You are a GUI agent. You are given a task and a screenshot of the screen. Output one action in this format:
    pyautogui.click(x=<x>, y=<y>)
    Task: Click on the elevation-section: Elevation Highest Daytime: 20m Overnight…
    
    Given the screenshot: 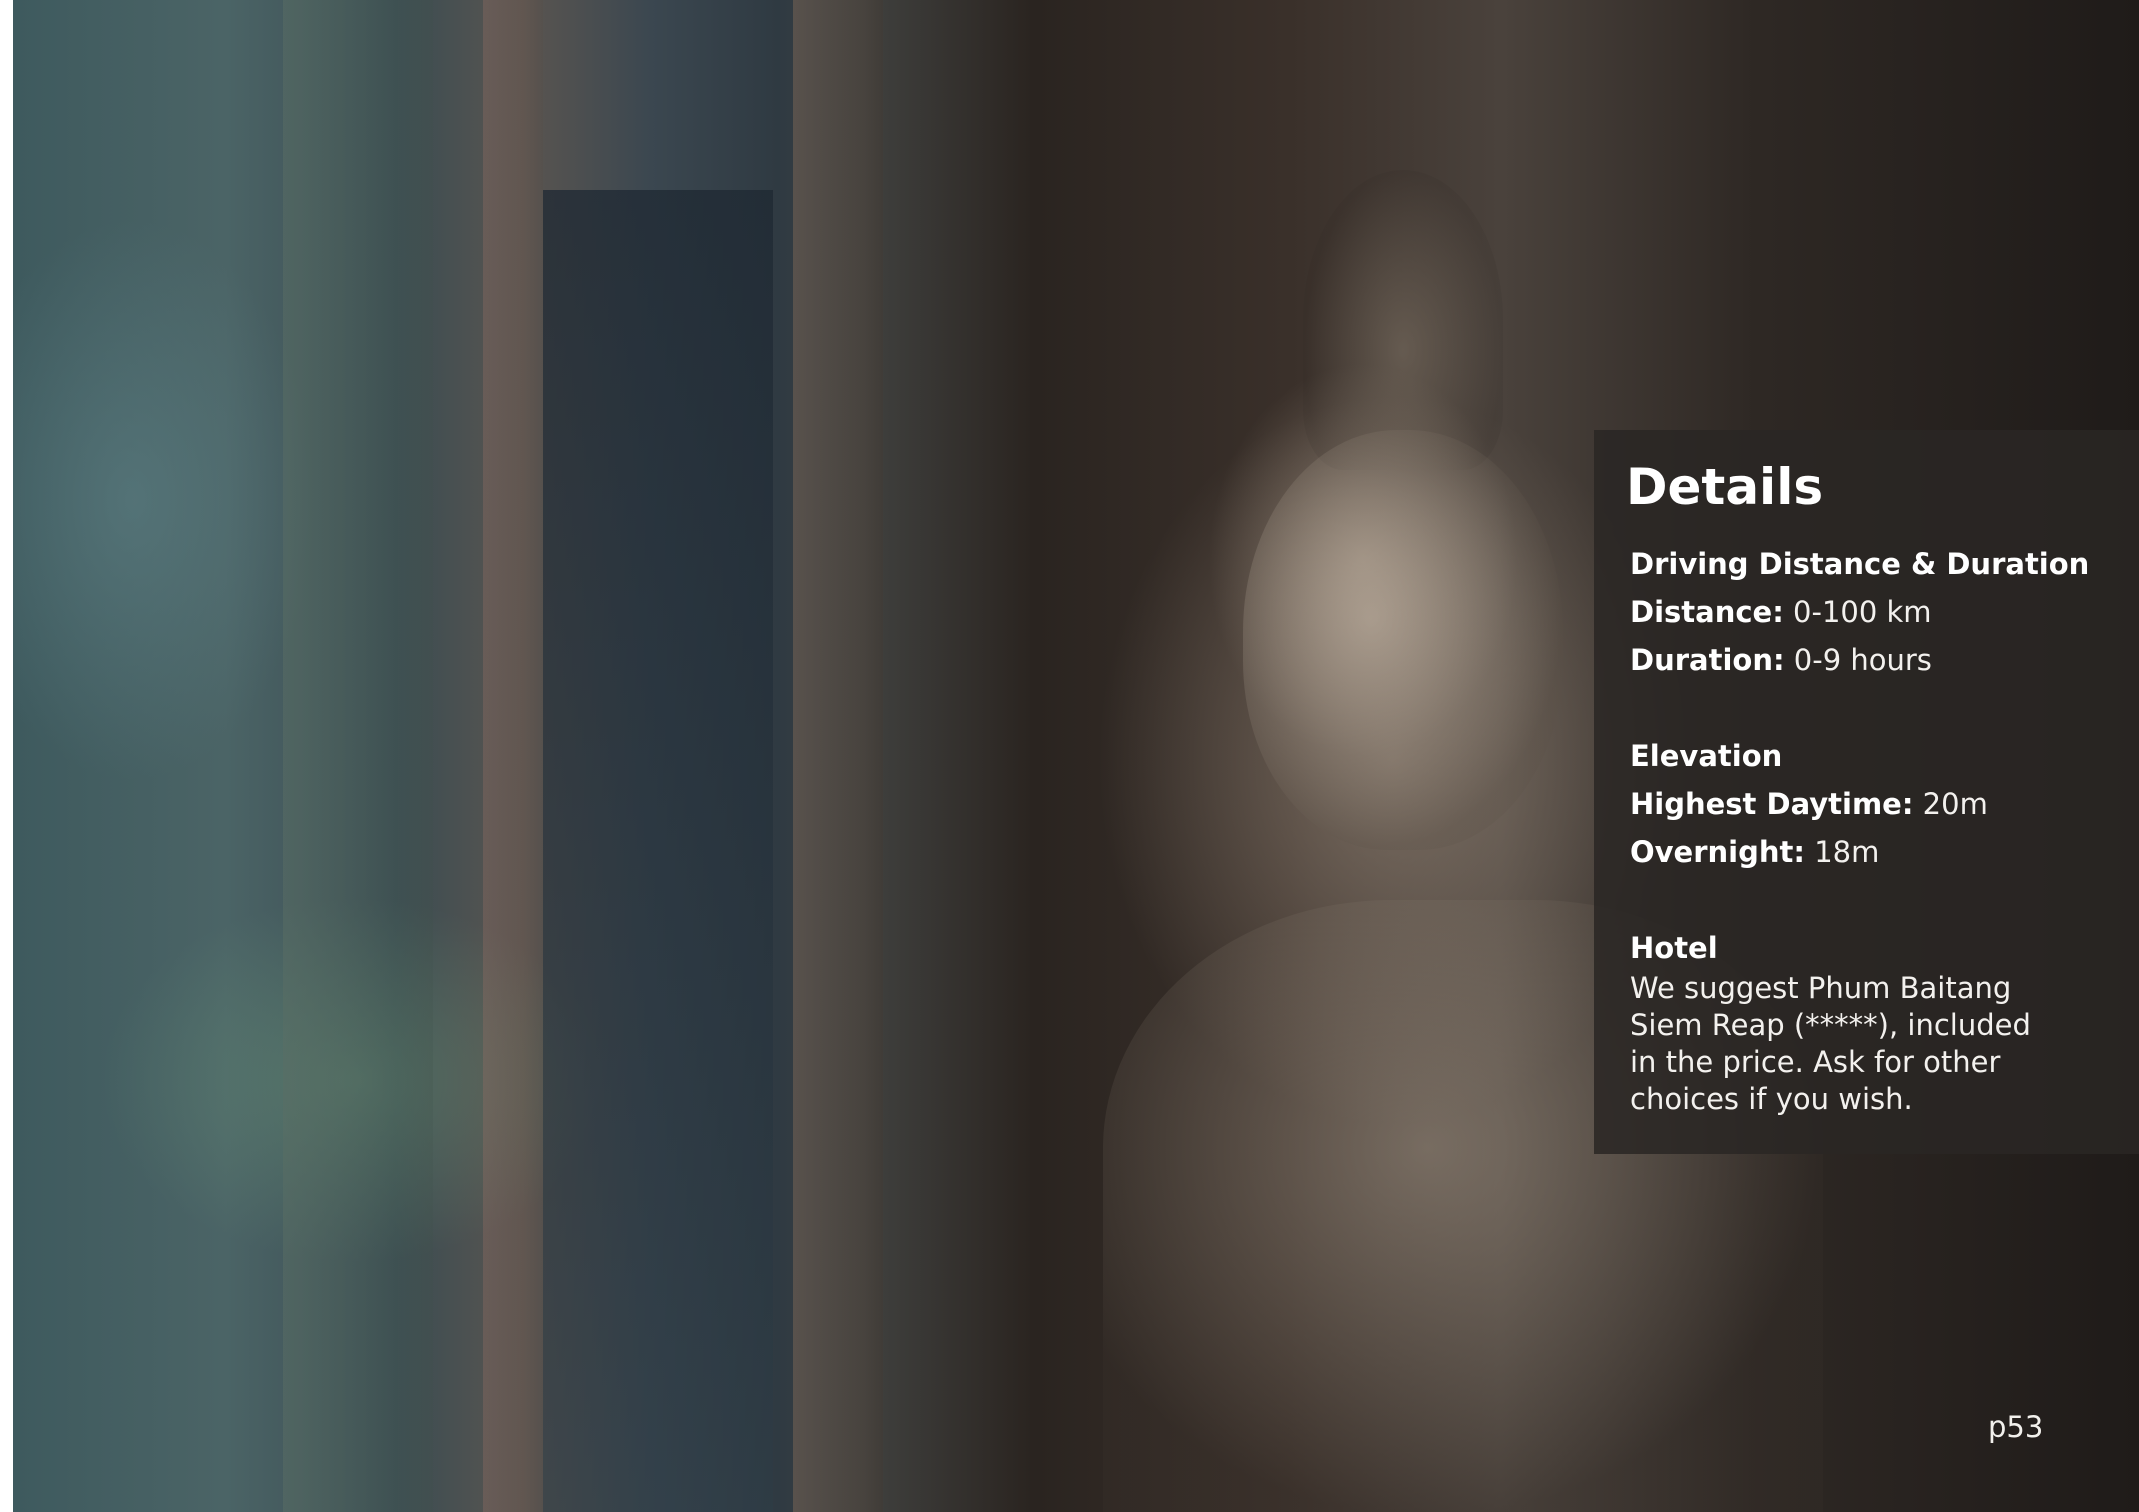 What is the action you would take?
    pyautogui.click(x=1809, y=804)
    